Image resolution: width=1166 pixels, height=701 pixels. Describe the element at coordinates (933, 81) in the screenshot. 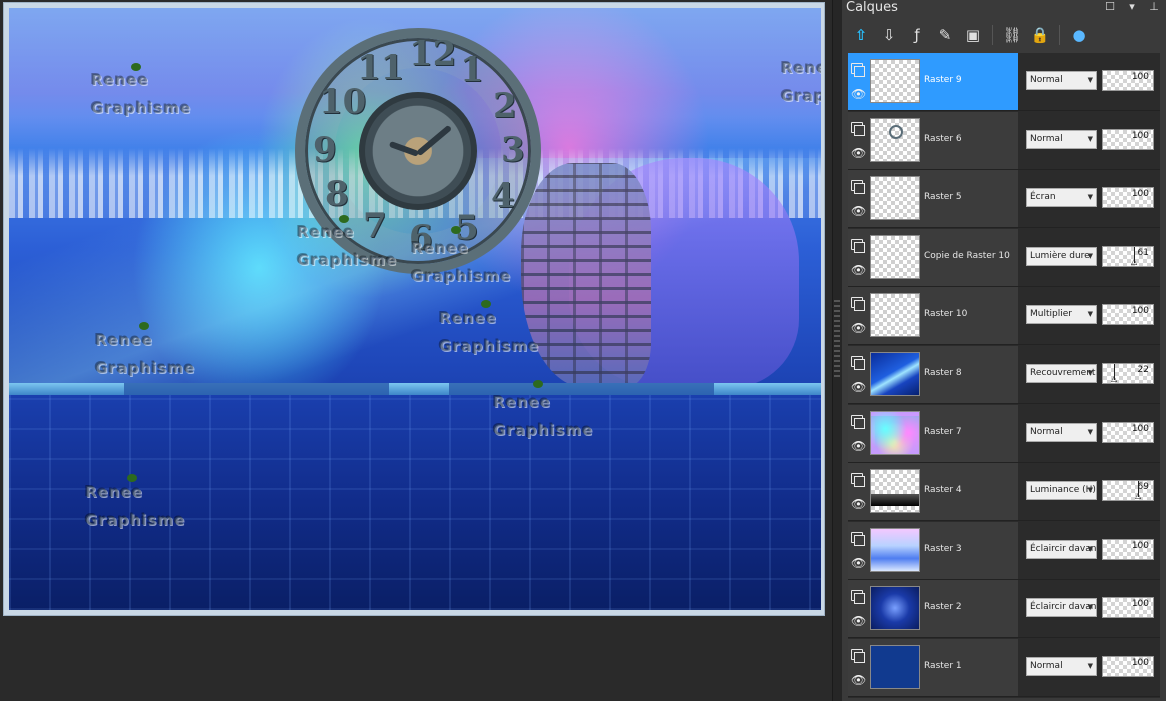

I see `layer-item: 👁 Raster 9` at that location.